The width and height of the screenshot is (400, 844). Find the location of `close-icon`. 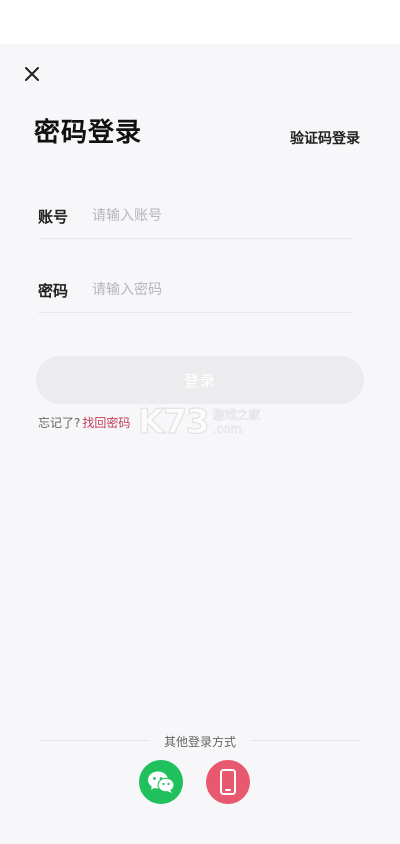

close-icon is located at coordinates (32, 74).